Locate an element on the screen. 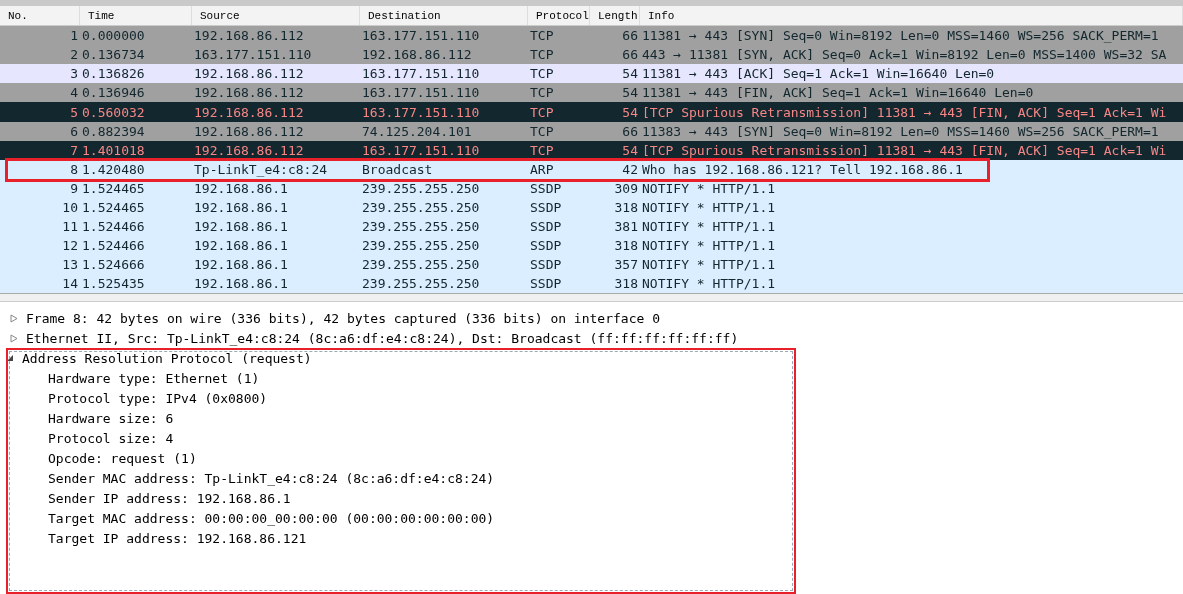 This screenshot has width=1183, height=594. table-cell-text: 11 is located at coordinates (70, 227).